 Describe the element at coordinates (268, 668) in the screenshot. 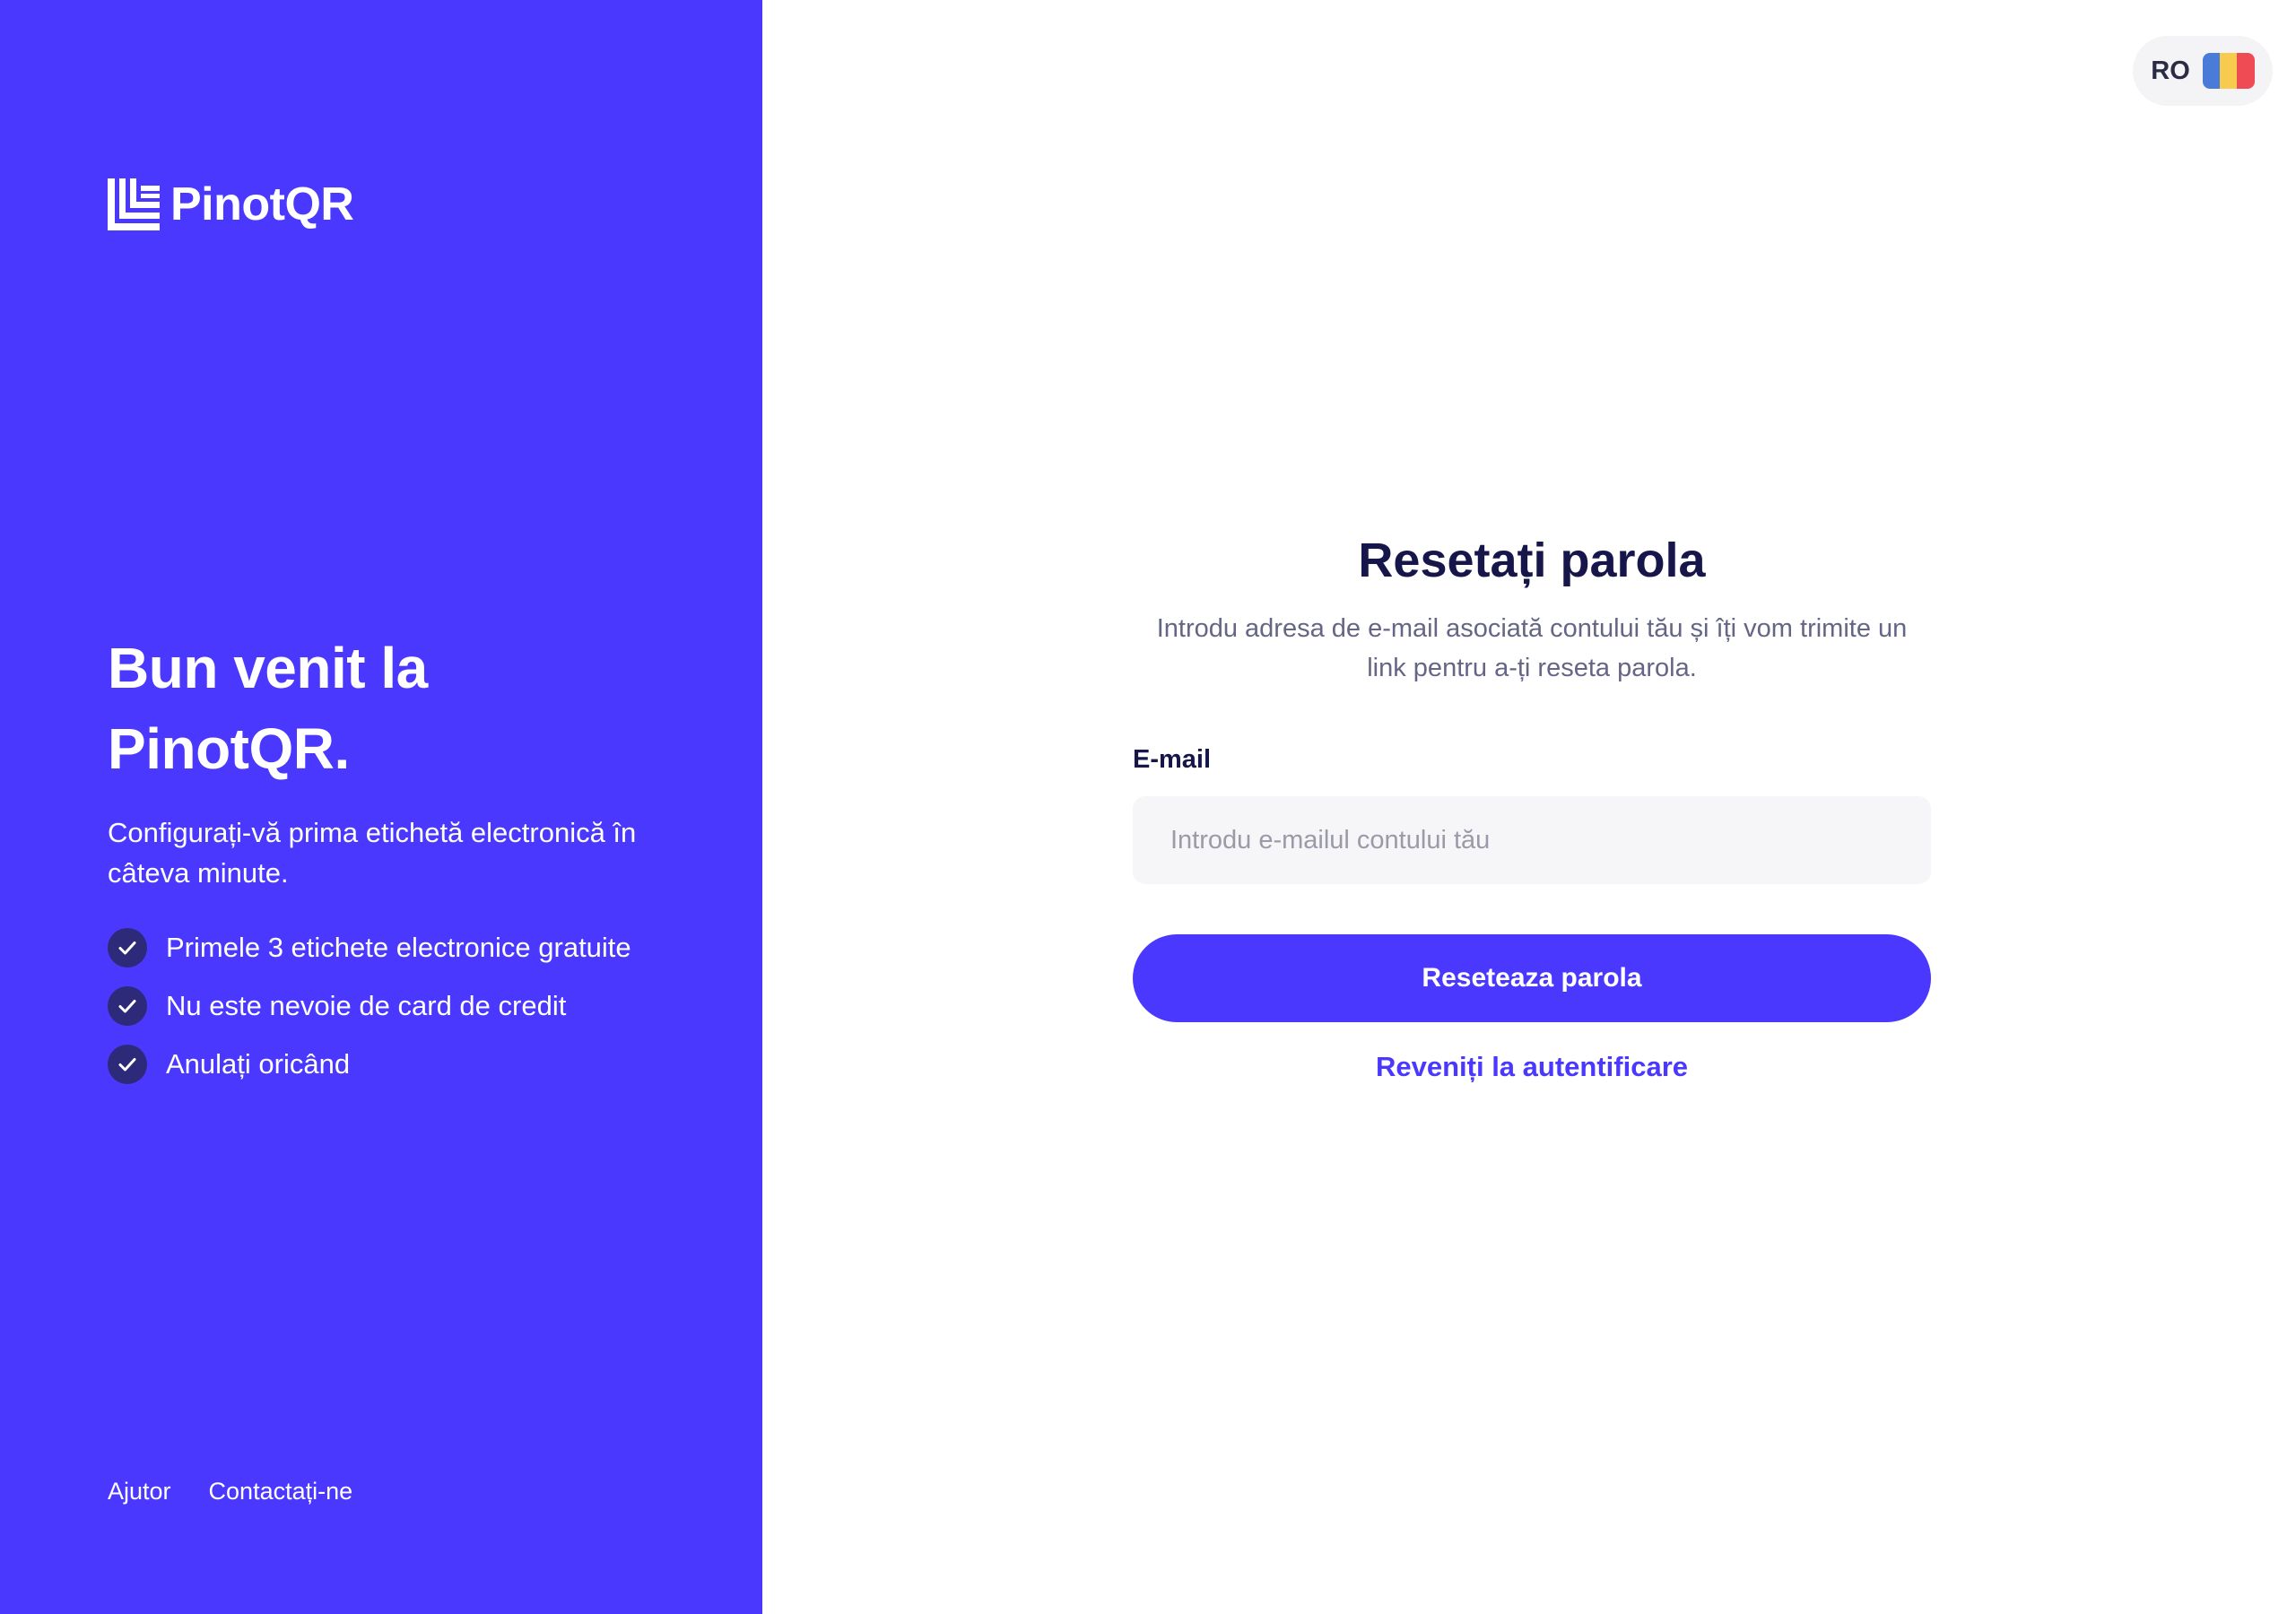

I see `welcome-title-line1: Bun venit la` at that location.